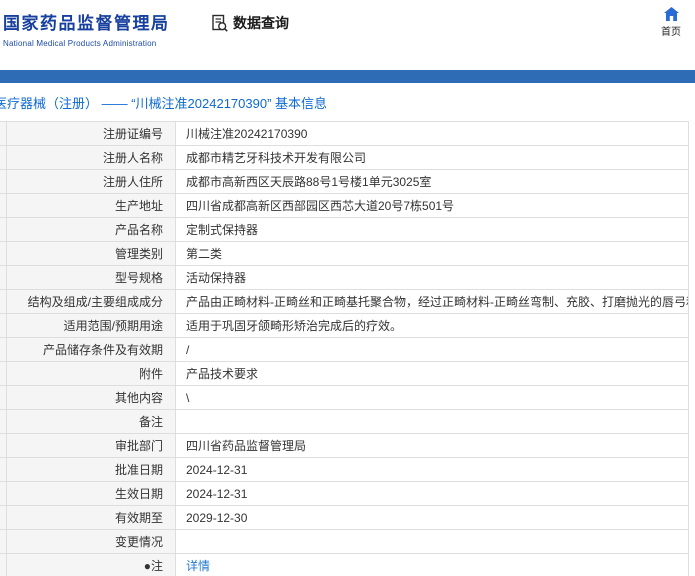  I want to click on row-value: 成都市精艺牙科技术开发有限公司, so click(432, 157).